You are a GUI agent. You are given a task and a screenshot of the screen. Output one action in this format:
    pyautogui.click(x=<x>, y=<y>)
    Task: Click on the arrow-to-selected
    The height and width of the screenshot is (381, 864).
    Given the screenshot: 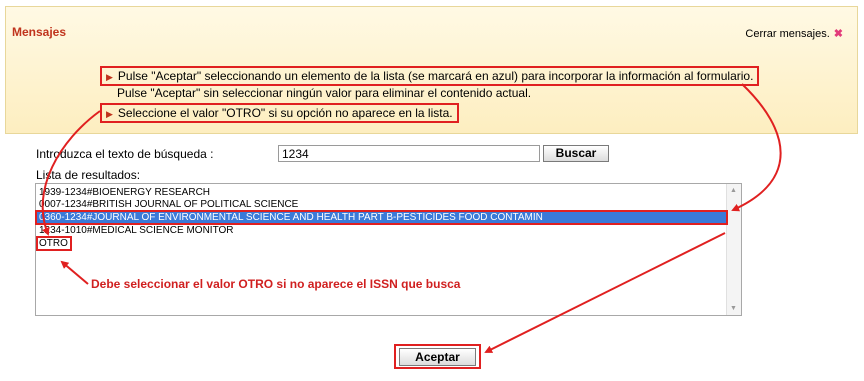 What is the action you would take?
    pyautogui.click(x=756, y=147)
    